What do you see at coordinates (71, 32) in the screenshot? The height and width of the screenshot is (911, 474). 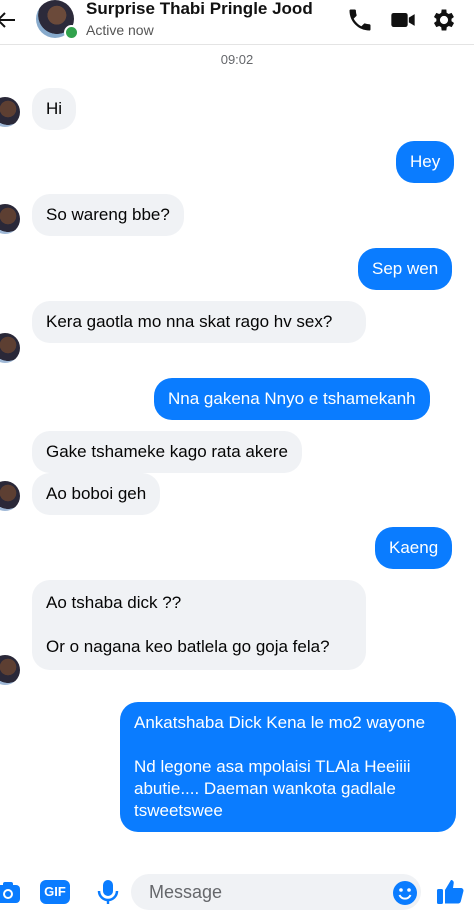 I see `online-status-dot` at bounding box center [71, 32].